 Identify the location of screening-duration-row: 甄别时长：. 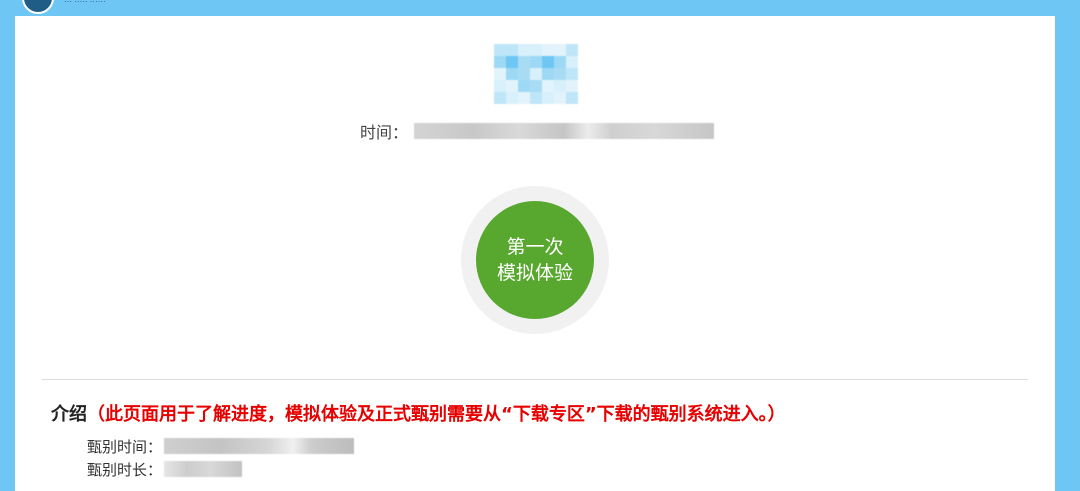
(165, 469).